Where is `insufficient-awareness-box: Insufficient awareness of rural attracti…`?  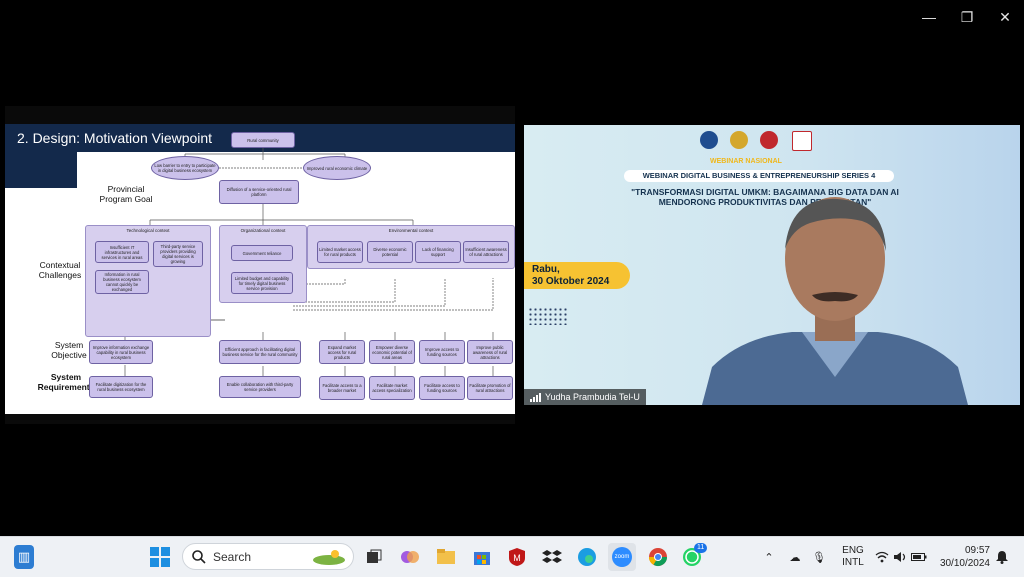
insufficient-awareness-box: Insufficient awareness of rural attracti… is located at coordinates (486, 252).